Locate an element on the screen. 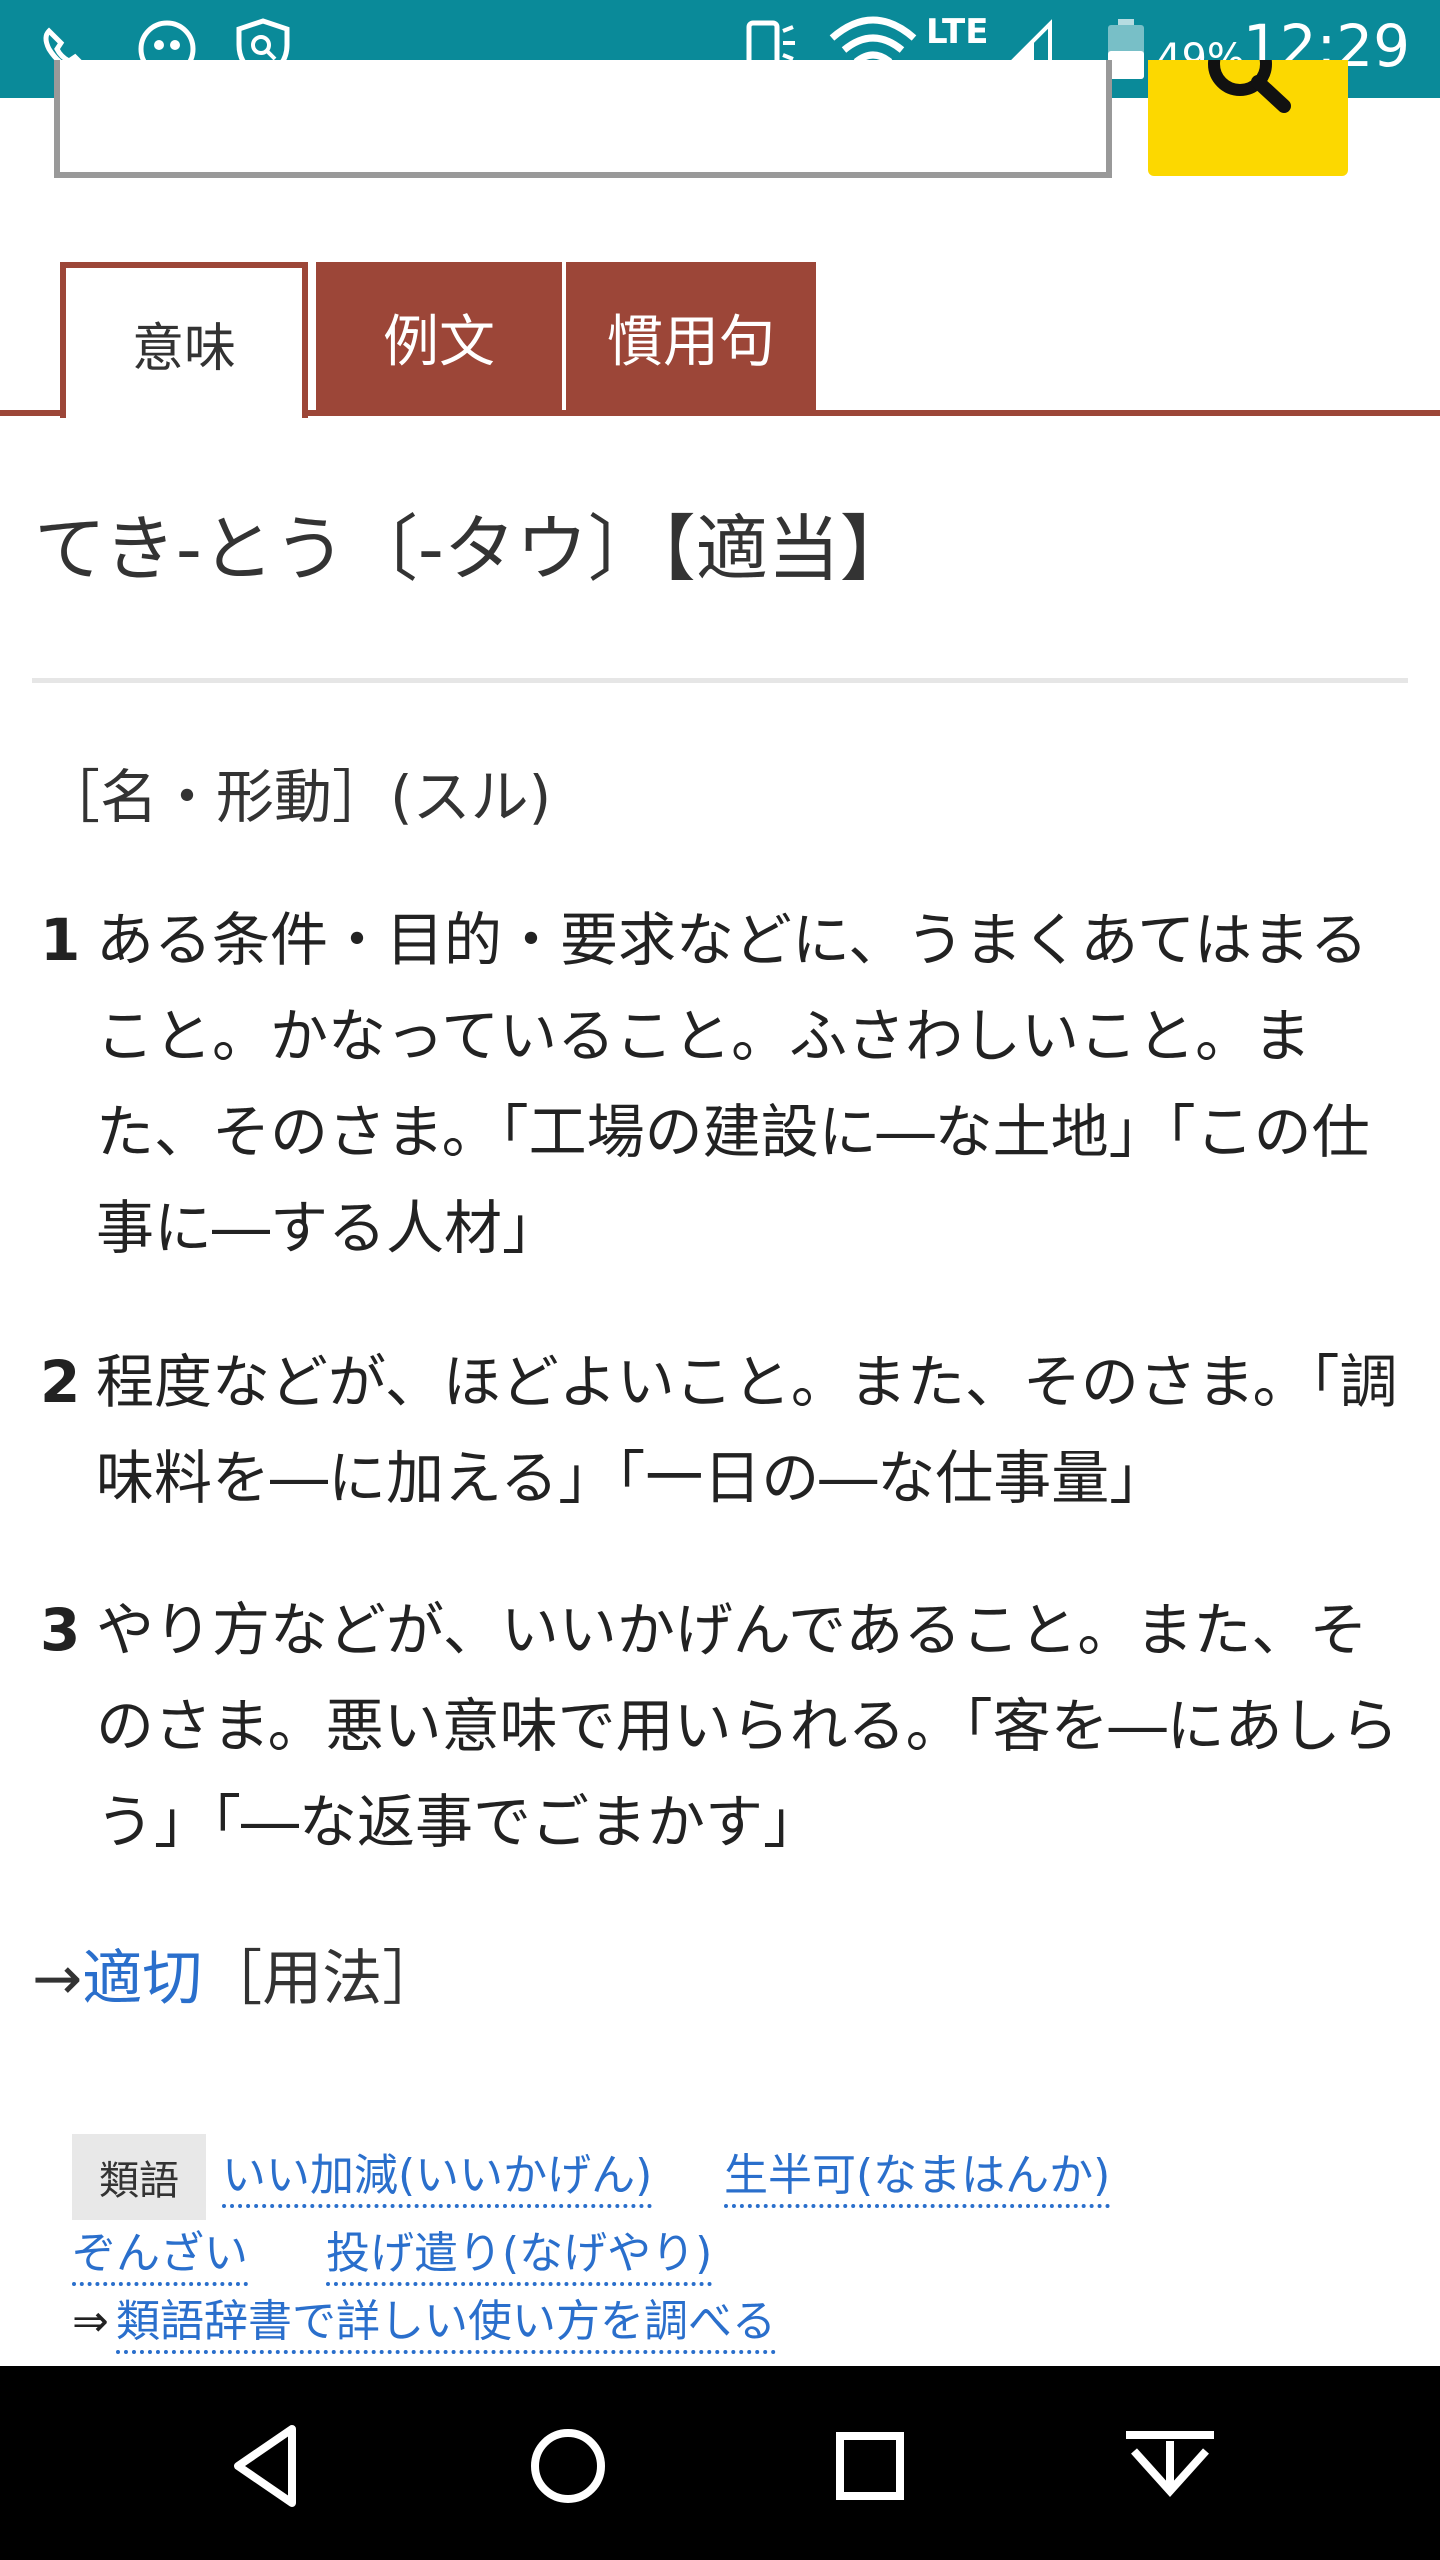 The image size is (1440, 2560). home-icon is located at coordinates (568, 2466).